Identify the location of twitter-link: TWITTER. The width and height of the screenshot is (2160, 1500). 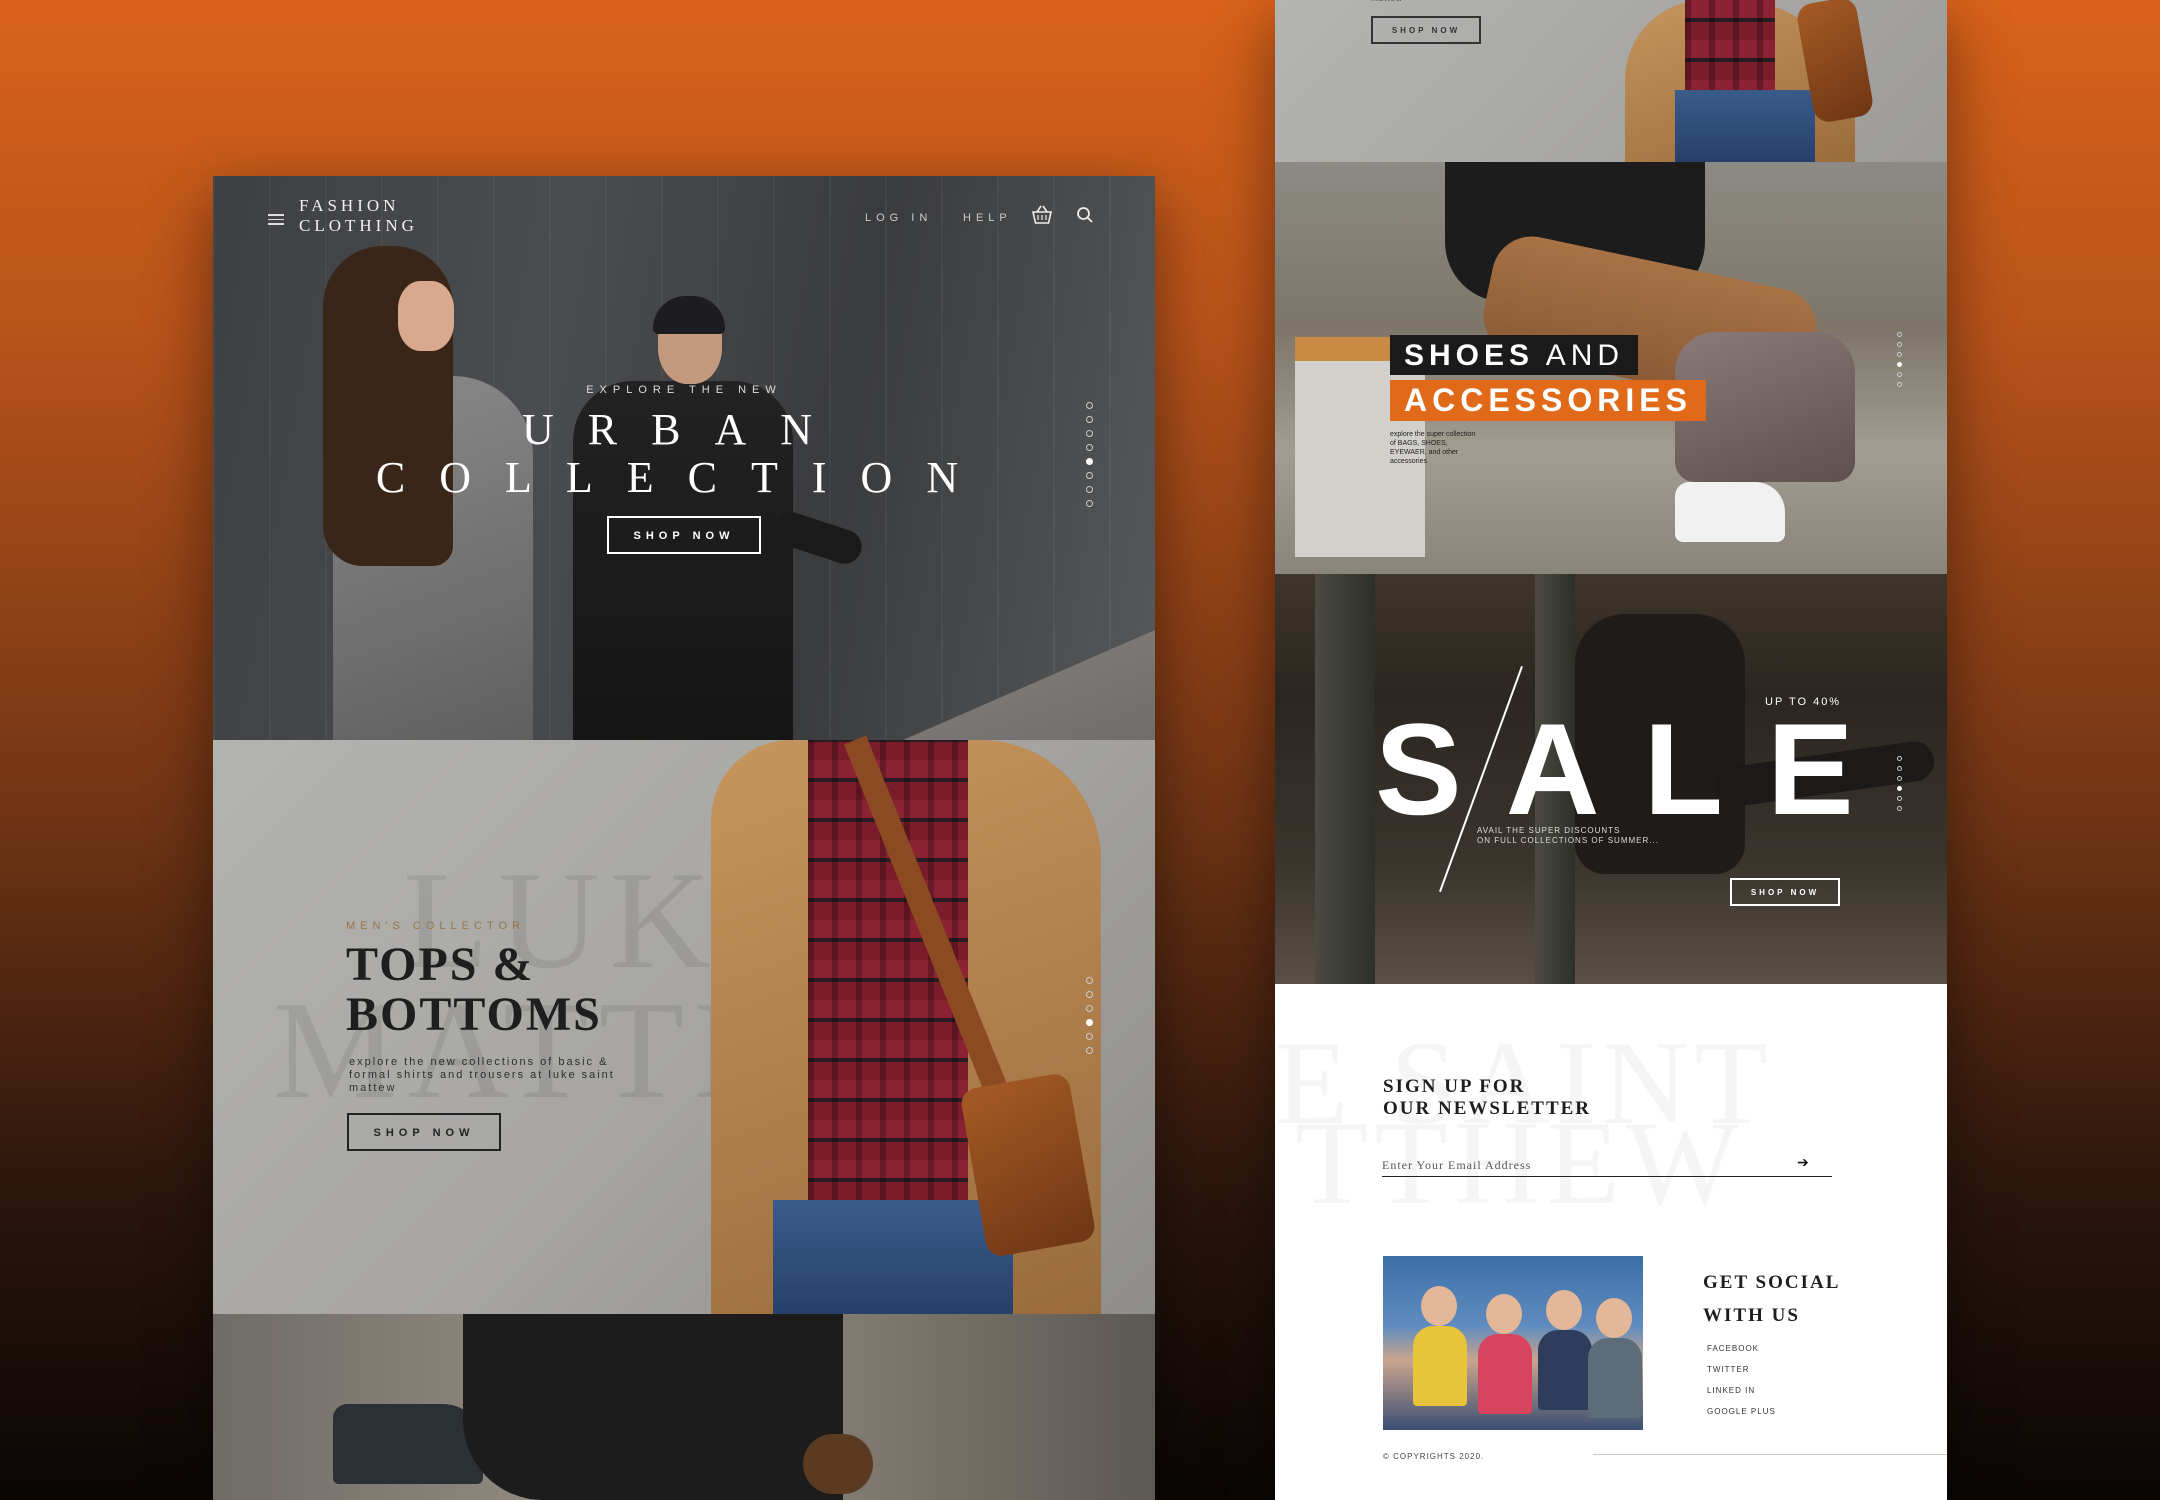
(1728, 1369).